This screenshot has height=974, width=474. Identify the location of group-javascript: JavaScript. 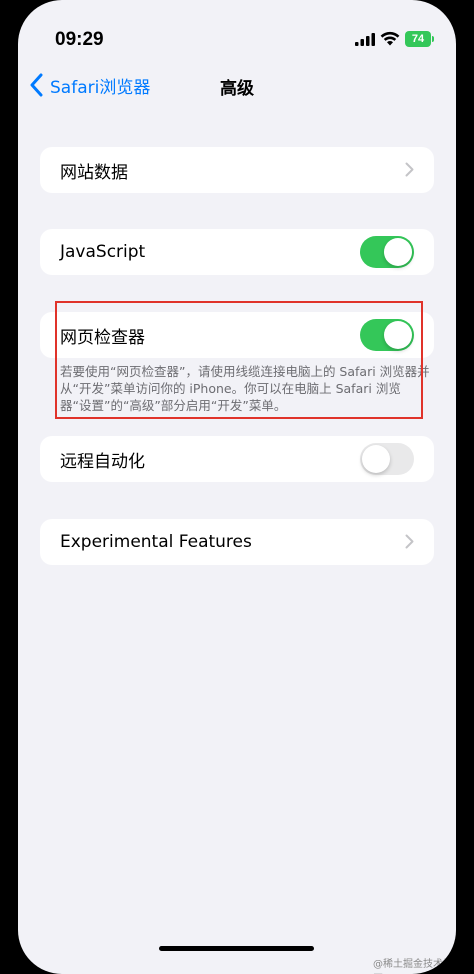
(237, 252).